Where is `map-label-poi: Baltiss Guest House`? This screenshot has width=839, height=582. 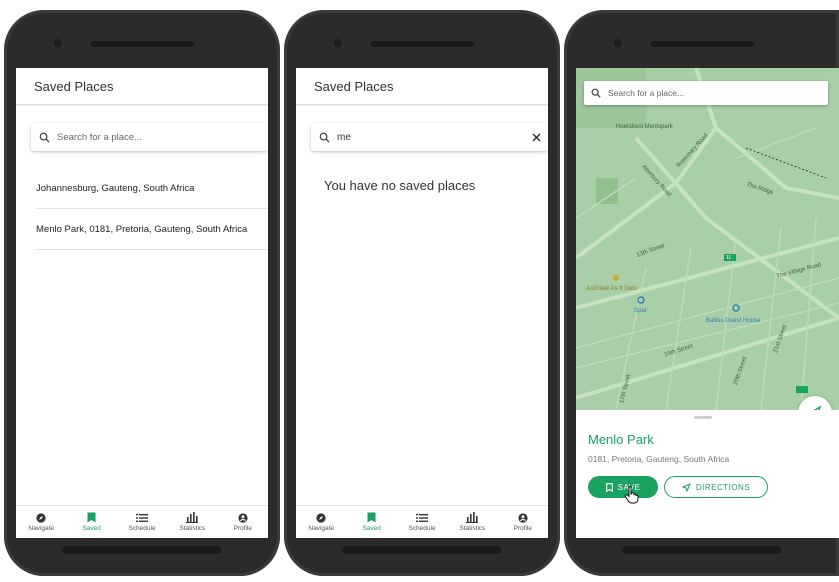
map-label-poi: Baltiss Guest House is located at coordinates (733, 321).